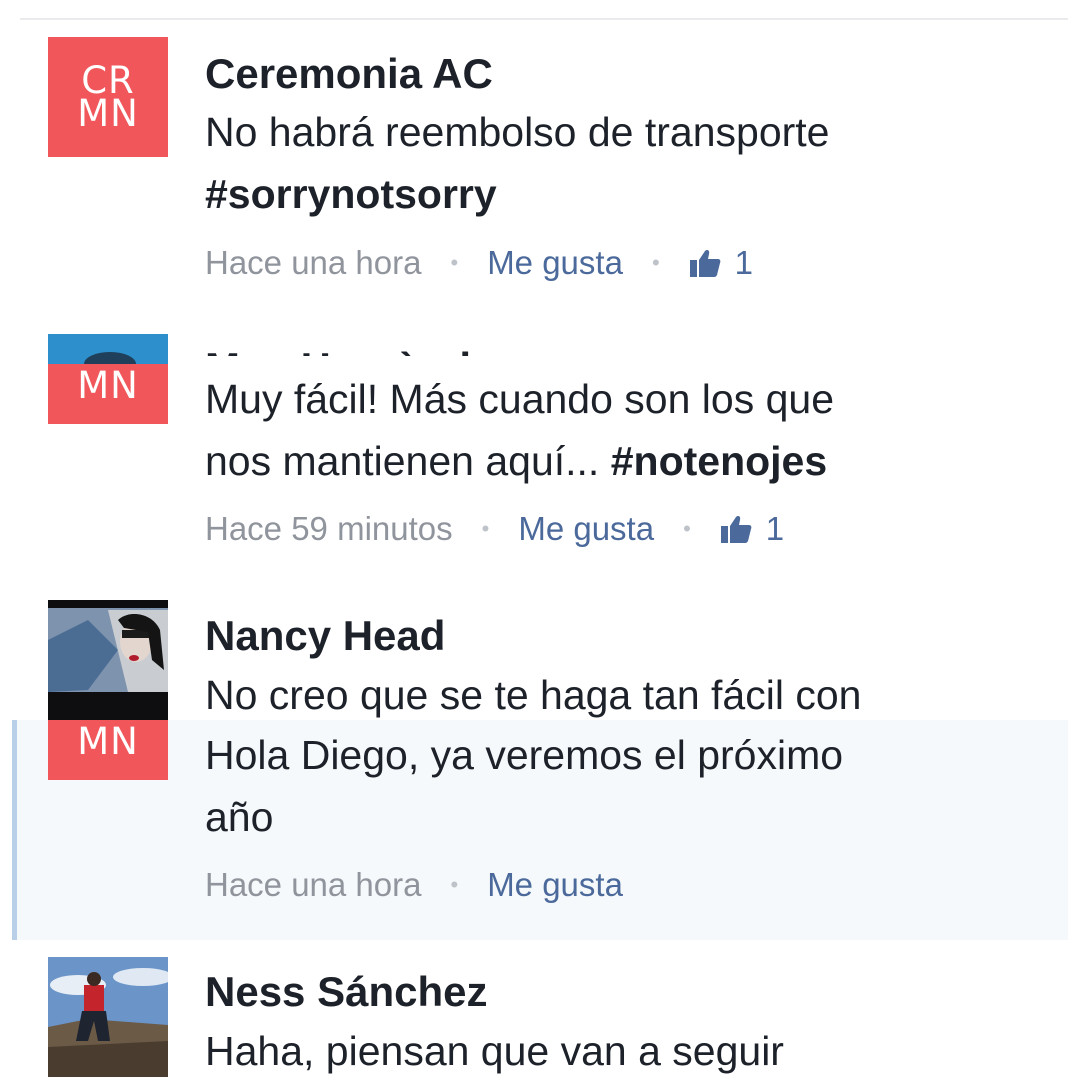 Image resolution: width=1080 pixels, height=1080 pixels. What do you see at coordinates (494, 529) in the screenshot?
I see `comment-meta: Hace 59 minutos • Me gusta • 1` at bounding box center [494, 529].